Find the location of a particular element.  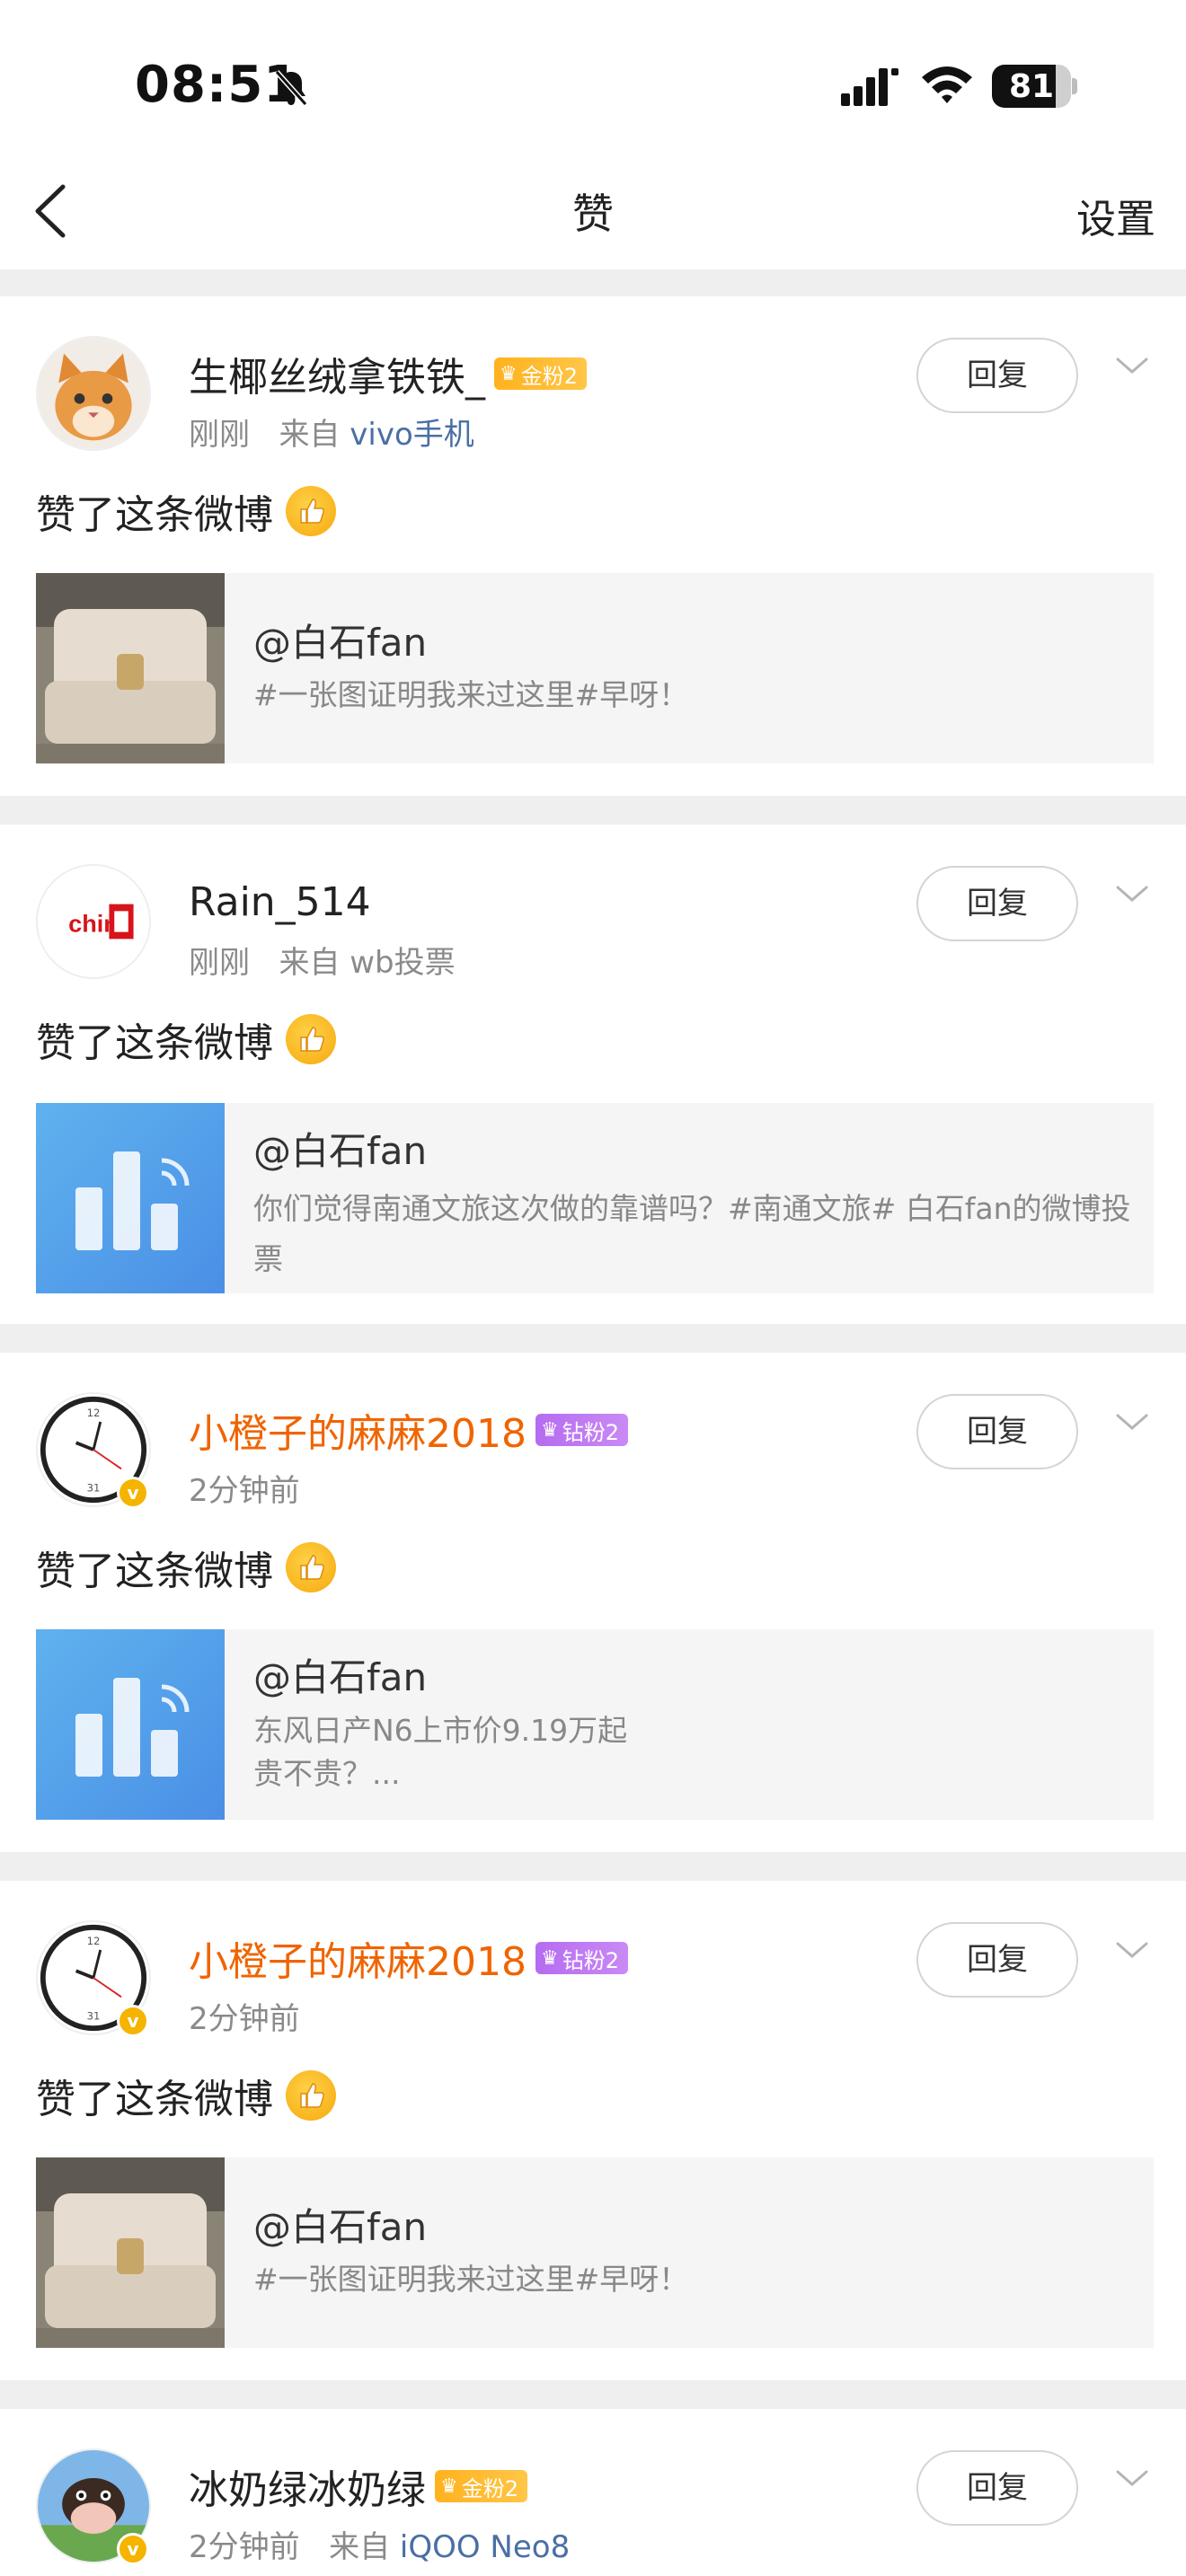

post-meta: 刚刚 来自 wb投票 is located at coordinates (322, 960).